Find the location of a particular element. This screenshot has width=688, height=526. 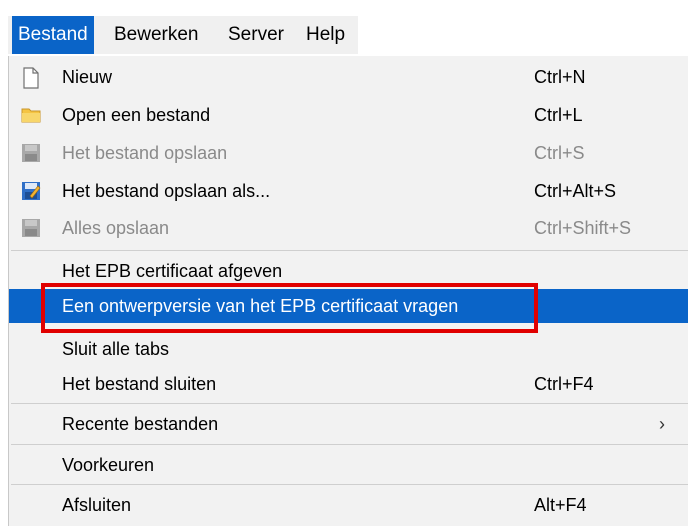

menu-bestand: Bestand is located at coordinates (53, 35).